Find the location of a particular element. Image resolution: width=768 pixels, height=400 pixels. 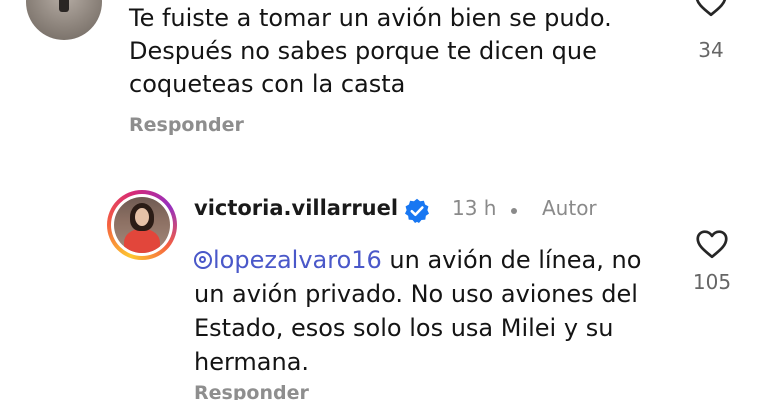

mention-handle: lopezalvaro16 is located at coordinates (297, 260).